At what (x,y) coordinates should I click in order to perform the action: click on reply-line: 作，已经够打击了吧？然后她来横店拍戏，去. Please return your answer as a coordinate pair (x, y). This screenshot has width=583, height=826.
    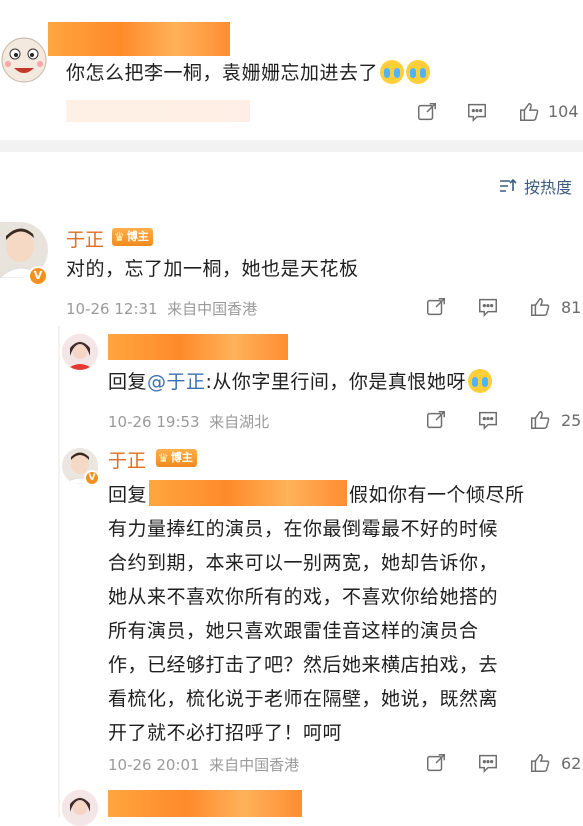
    Looking at the image, I should click on (303, 665).